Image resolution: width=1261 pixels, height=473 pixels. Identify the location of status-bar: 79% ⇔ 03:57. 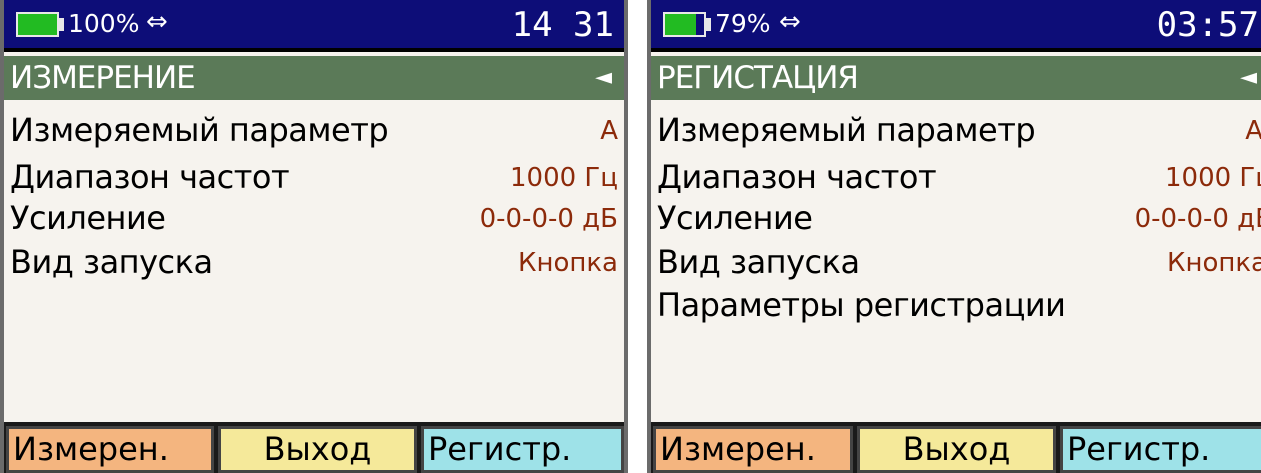
(956, 26).